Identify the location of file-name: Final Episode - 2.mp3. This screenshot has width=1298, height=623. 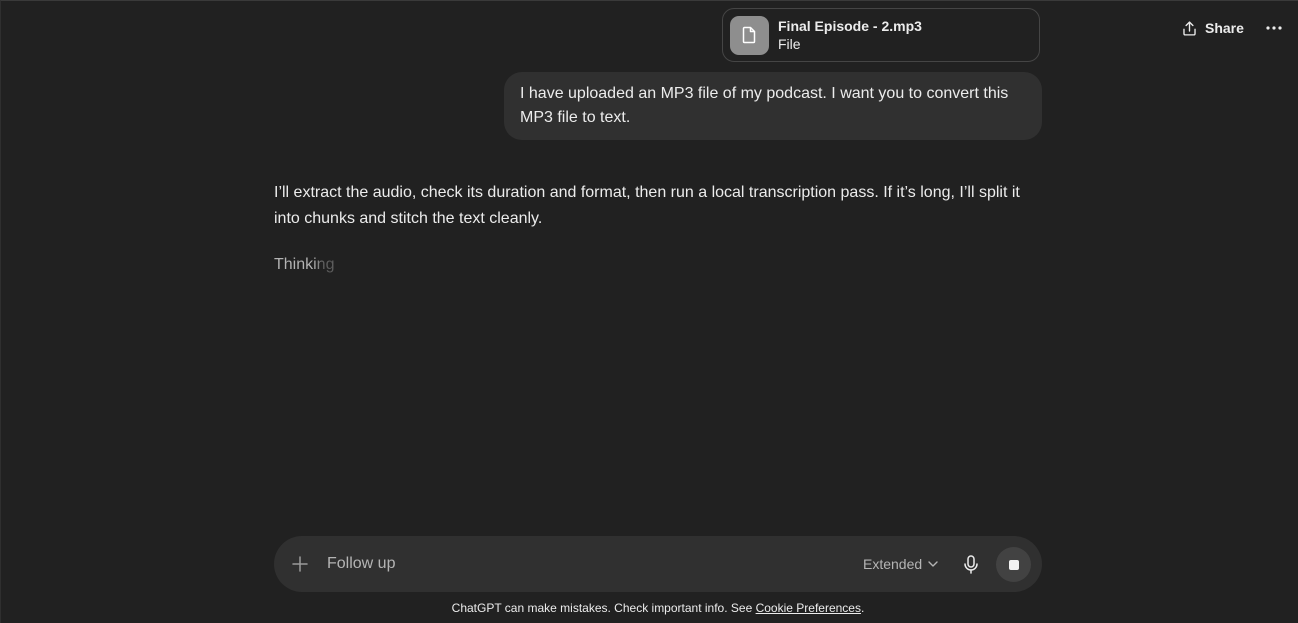
(850, 26).